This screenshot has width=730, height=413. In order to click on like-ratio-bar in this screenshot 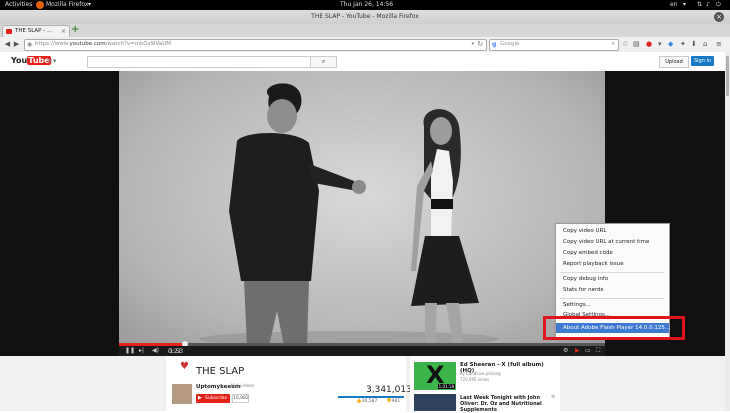, I will do `click(371, 397)`.